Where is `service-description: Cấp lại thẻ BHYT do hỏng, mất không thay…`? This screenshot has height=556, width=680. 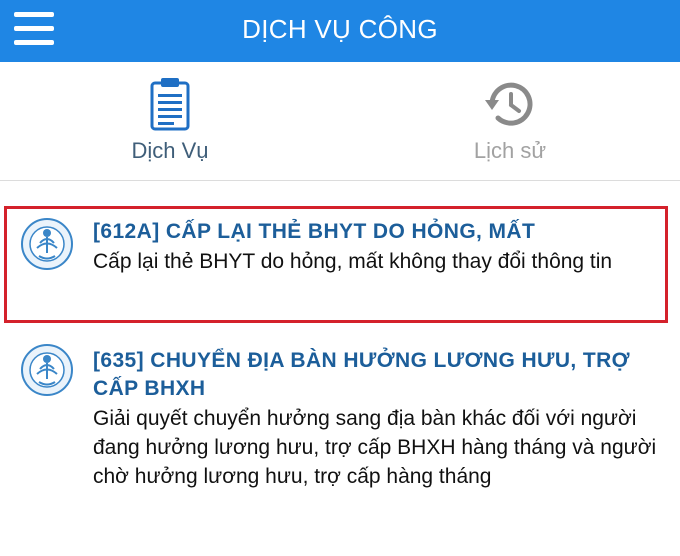
service-description: Cấp lại thẻ BHYT do hỏng, mất không thay… is located at coordinates (353, 261).